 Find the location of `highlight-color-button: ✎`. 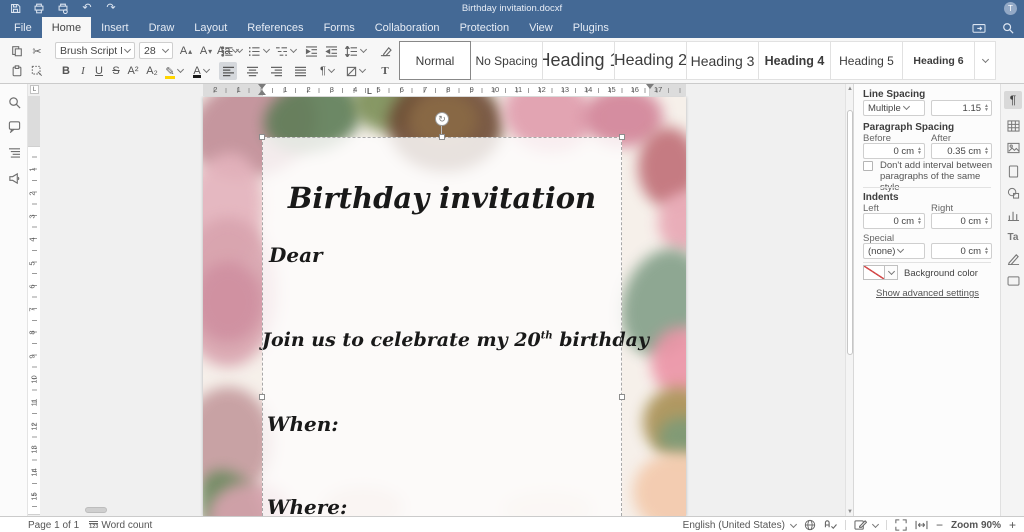

highlight-color-button: ✎ is located at coordinates (174, 71).